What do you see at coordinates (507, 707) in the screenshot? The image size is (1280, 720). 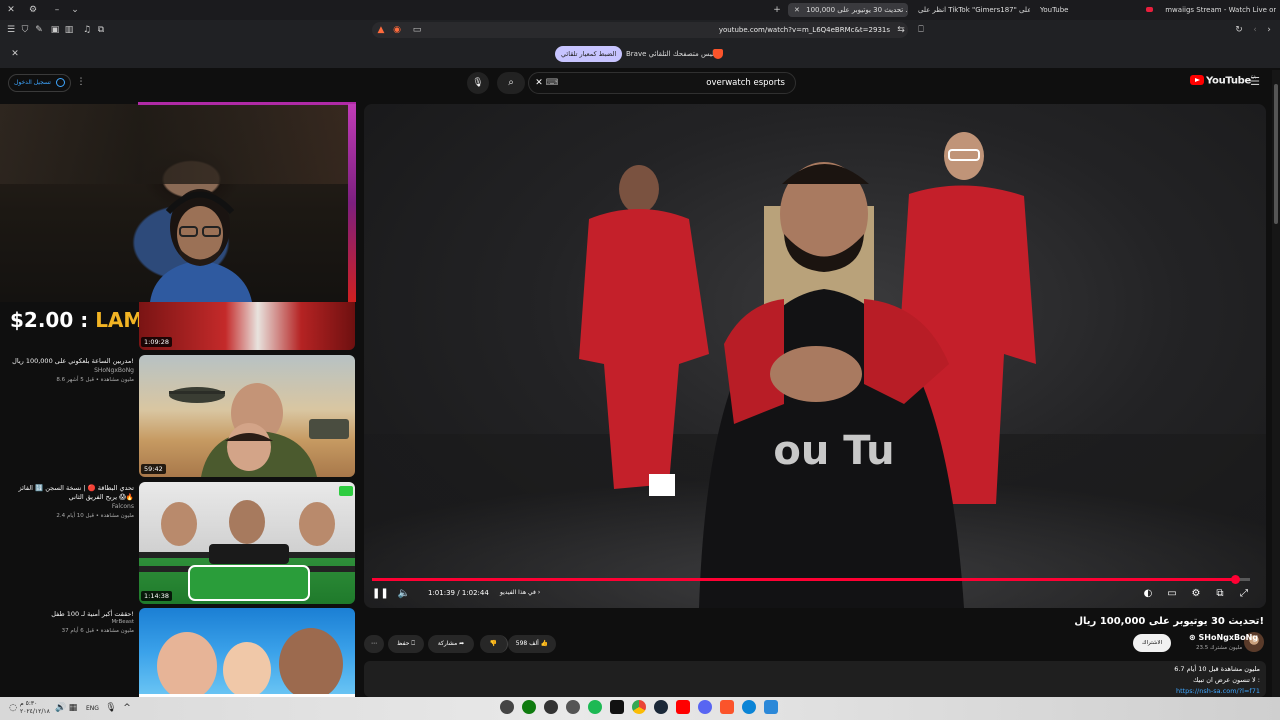 I see `obs-icon` at bounding box center [507, 707].